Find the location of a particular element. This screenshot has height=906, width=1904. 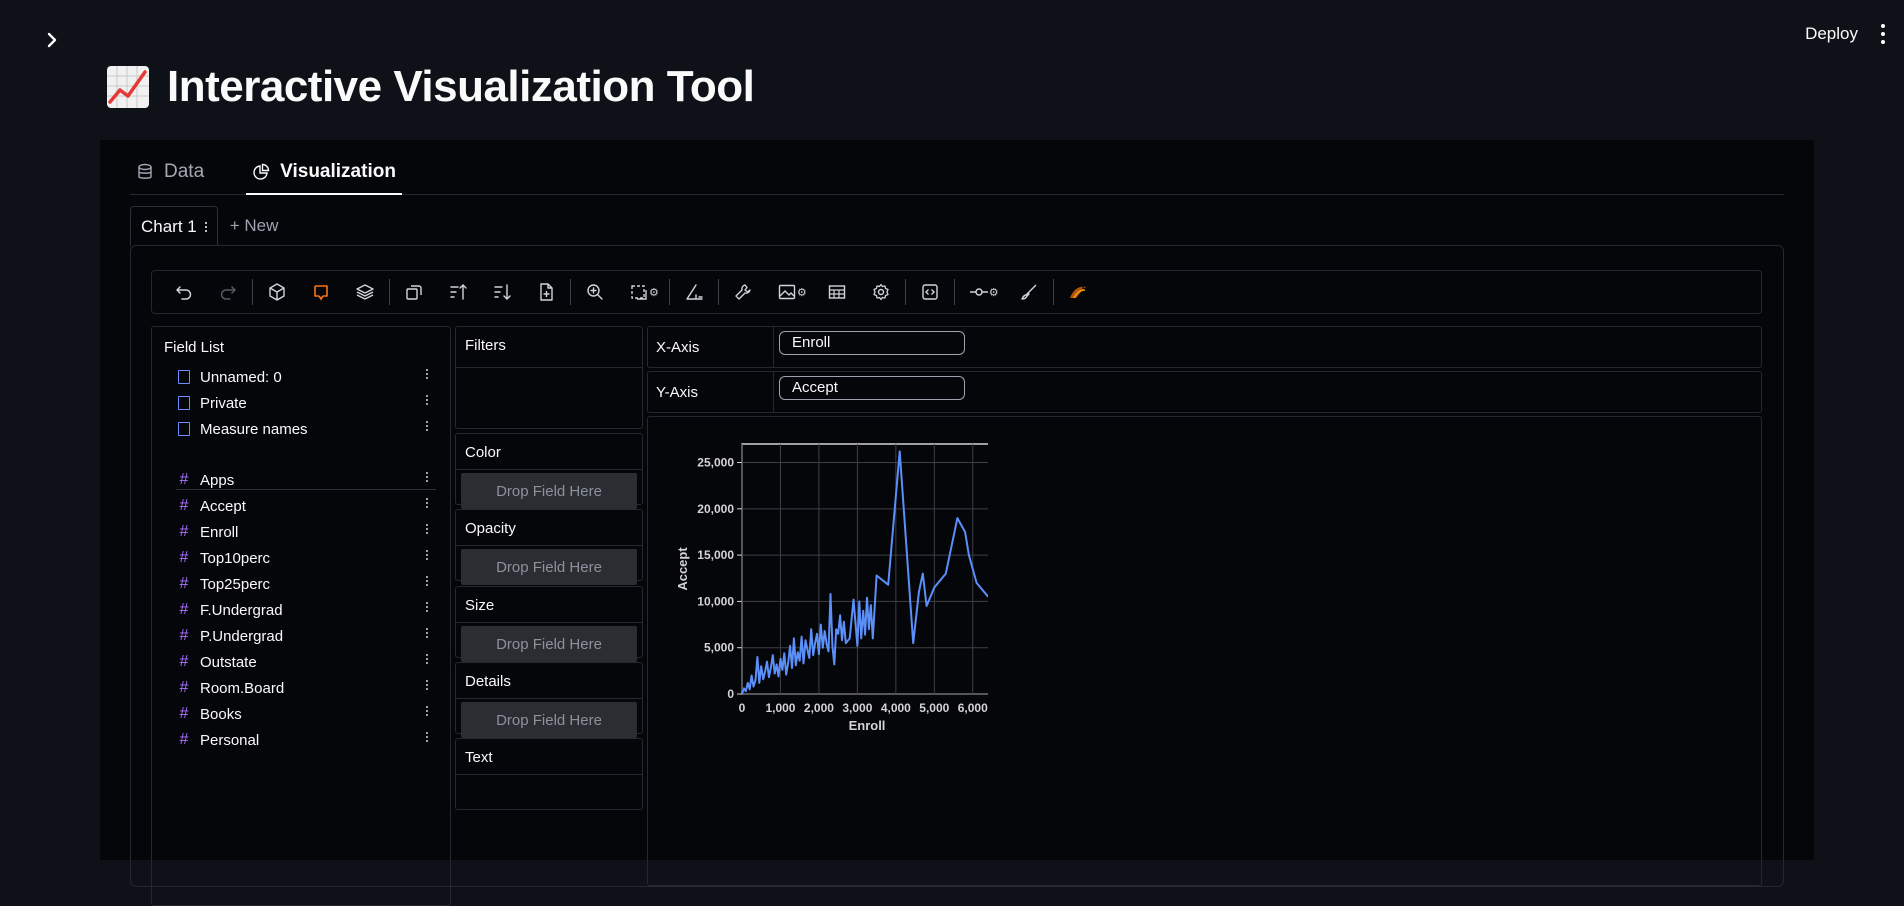

y-axis-field-pill: Accept is located at coordinates (872, 388).